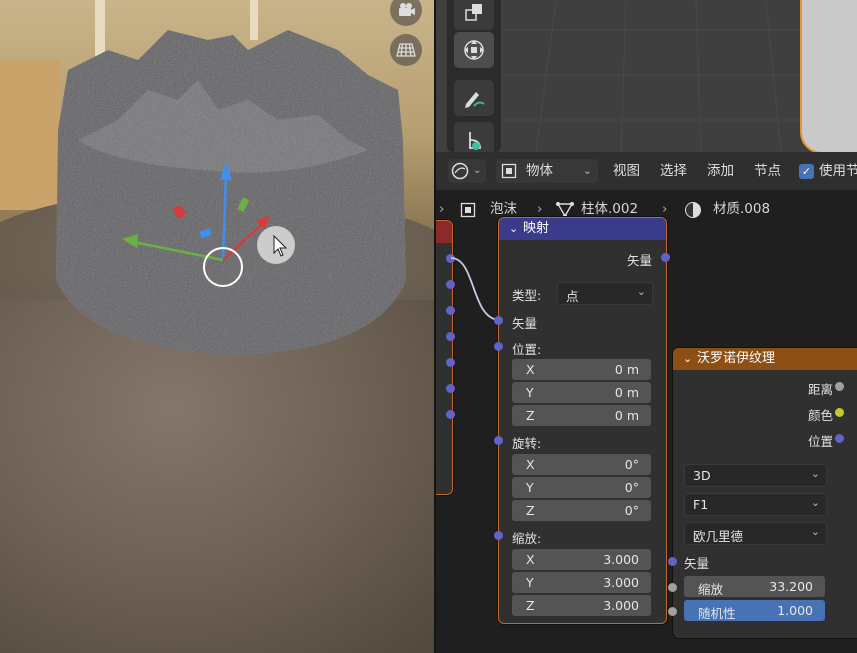 The image size is (857, 653). I want to click on mapping-output-socket, so click(665, 257).